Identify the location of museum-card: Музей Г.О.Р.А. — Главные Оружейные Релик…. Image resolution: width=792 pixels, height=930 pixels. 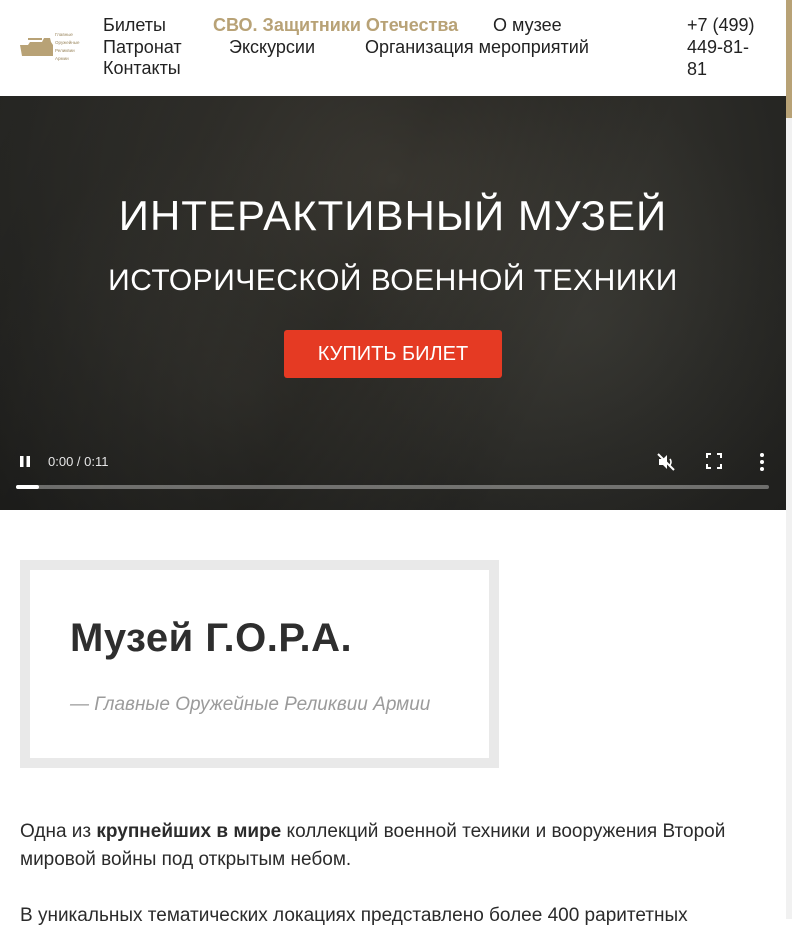
(259, 664).